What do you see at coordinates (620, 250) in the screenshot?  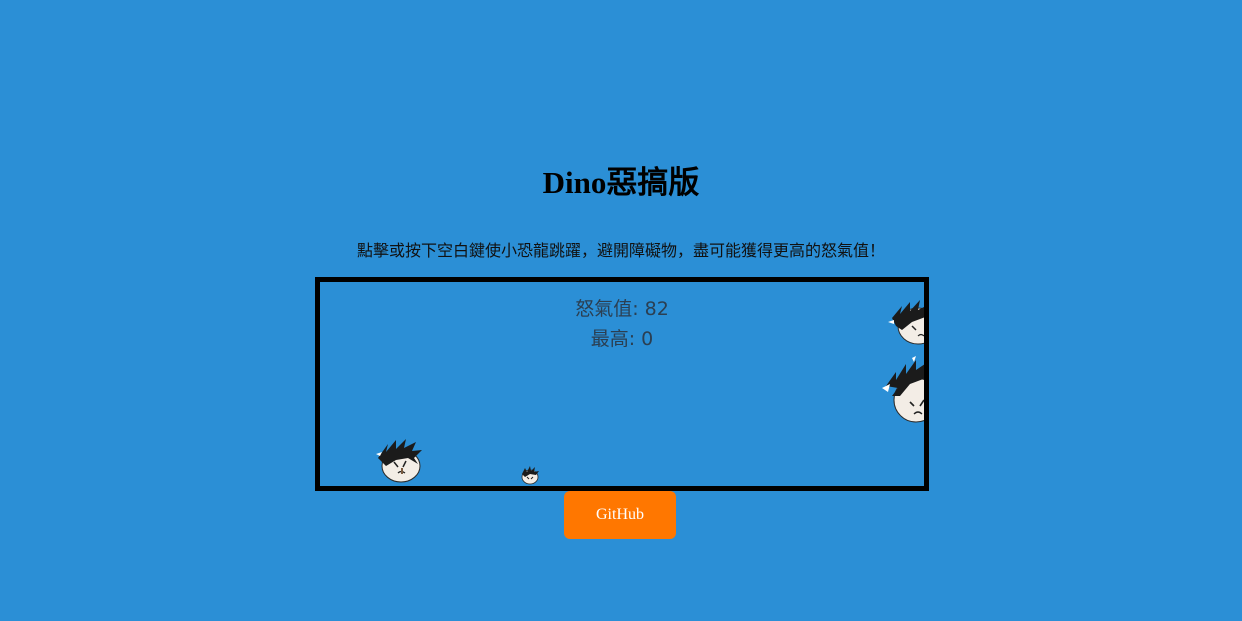 I see `game-instructions: 點擊或按下空白鍵使小恐龍跳躍，避開障礙物，盡可能獲得更高的怒氣值！` at bounding box center [620, 250].